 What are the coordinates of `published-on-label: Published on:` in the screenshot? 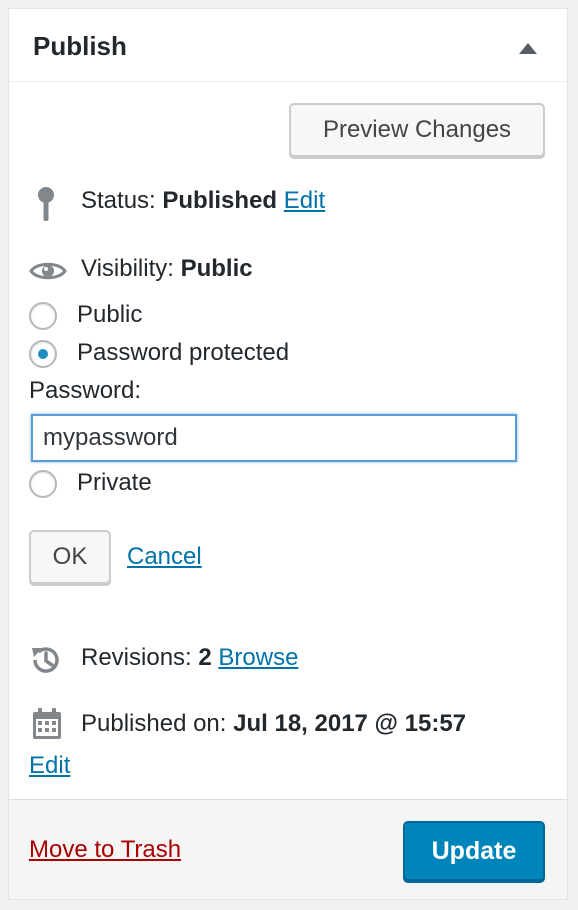 It's located at (154, 723).